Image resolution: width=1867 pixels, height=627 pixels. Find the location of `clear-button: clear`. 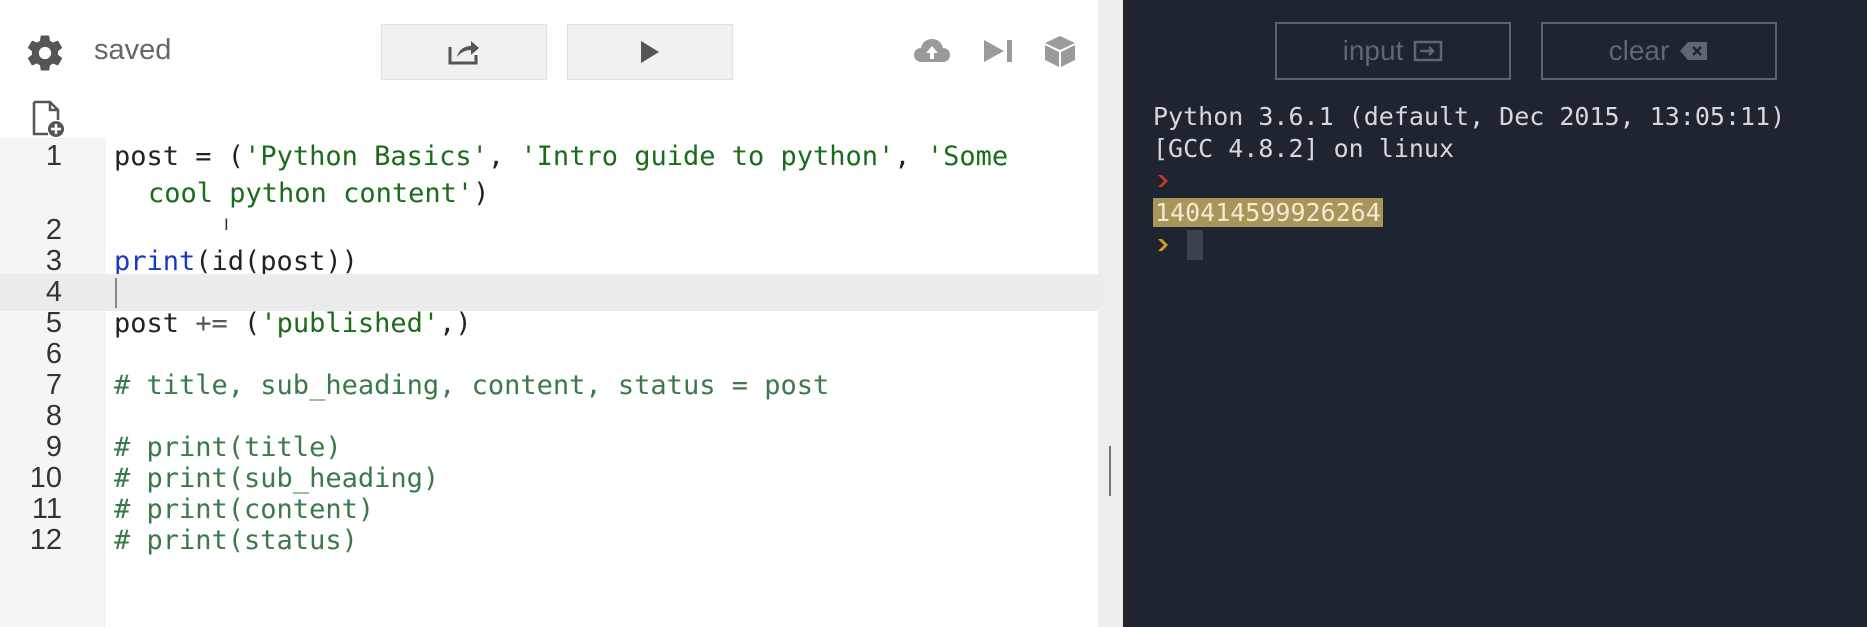

clear-button: clear is located at coordinates (1659, 51).